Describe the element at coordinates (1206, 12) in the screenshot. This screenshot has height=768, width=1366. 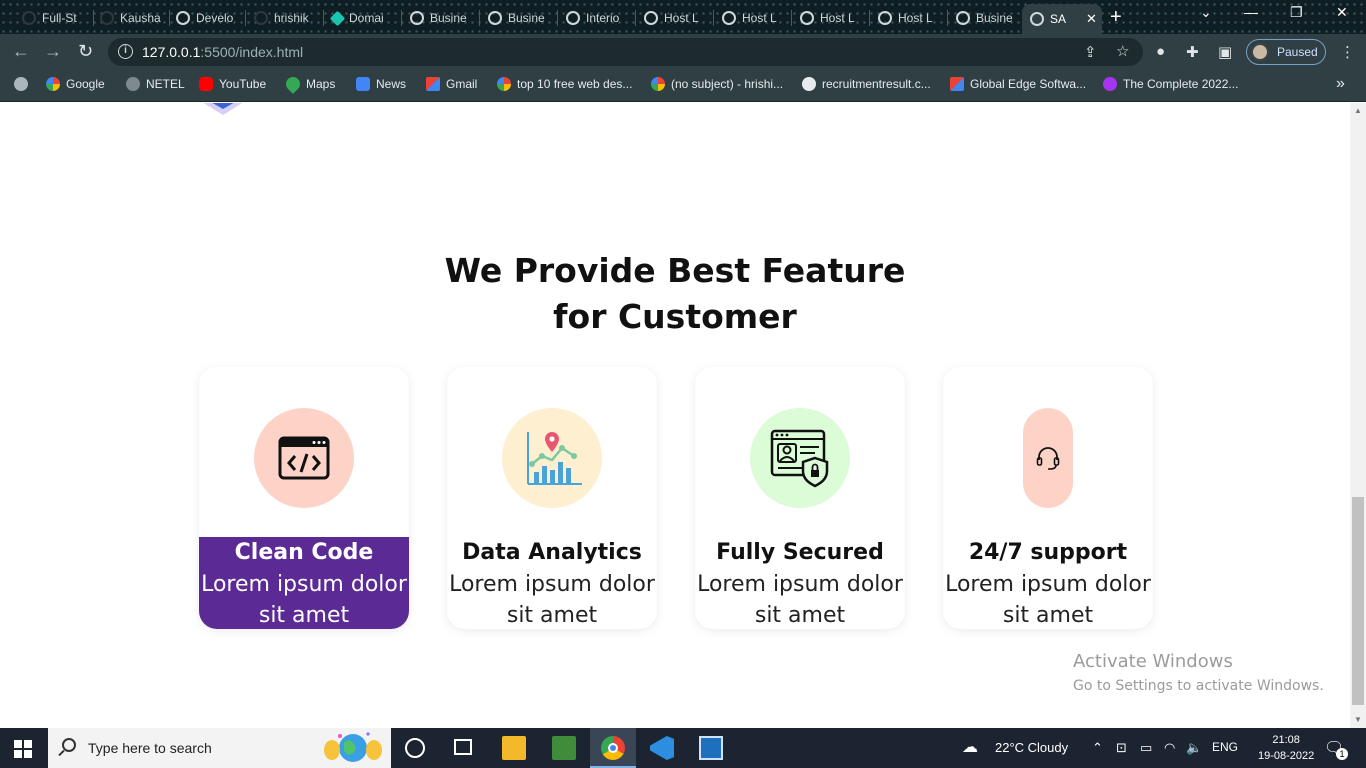
I see `tab-search-icon: ⌄` at that location.